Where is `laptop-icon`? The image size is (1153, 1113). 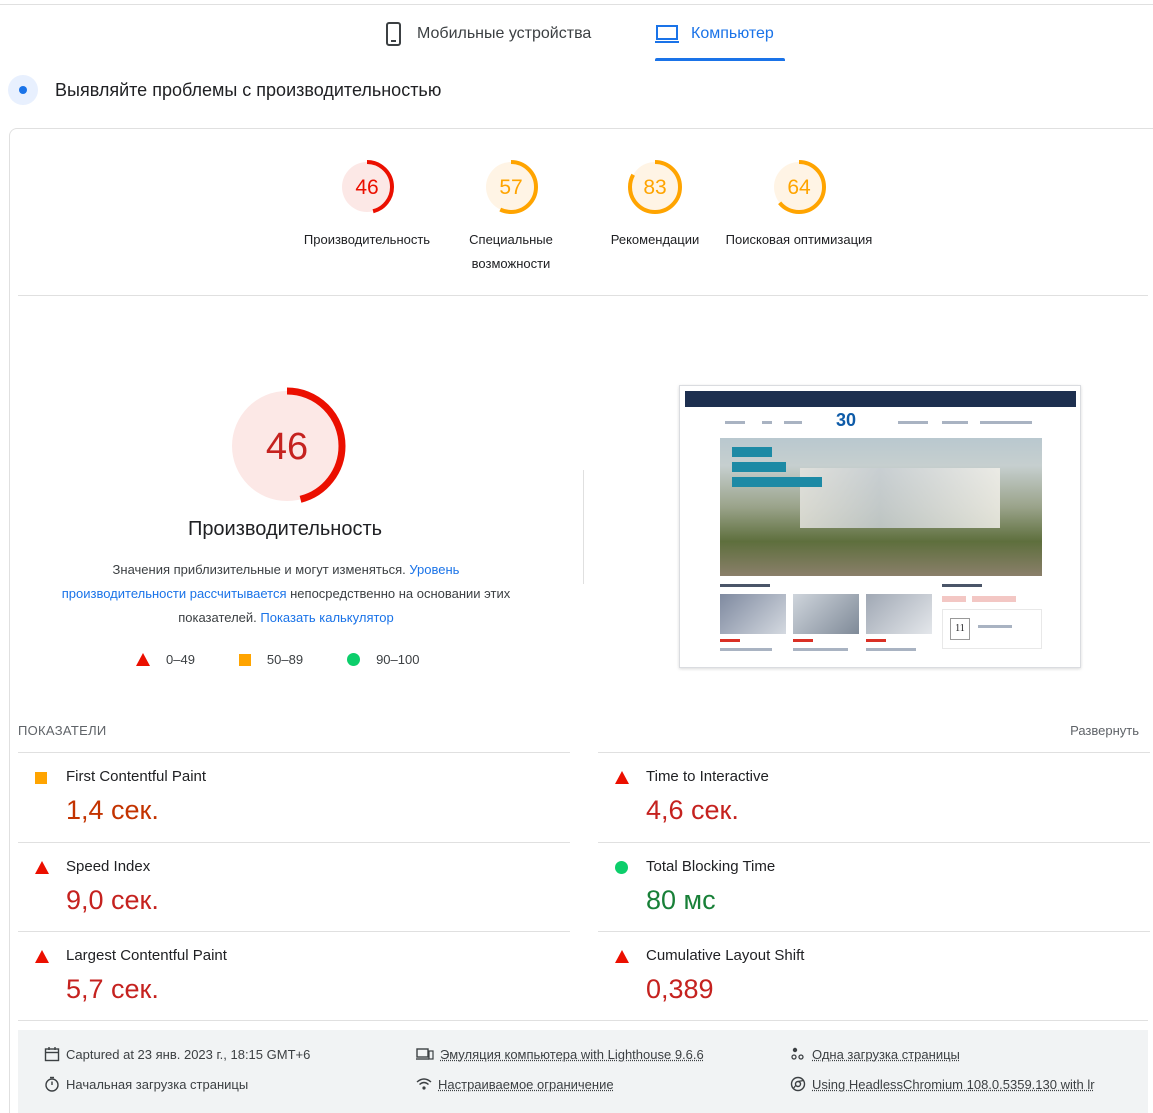 laptop-icon is located at coordinates (667, 34).